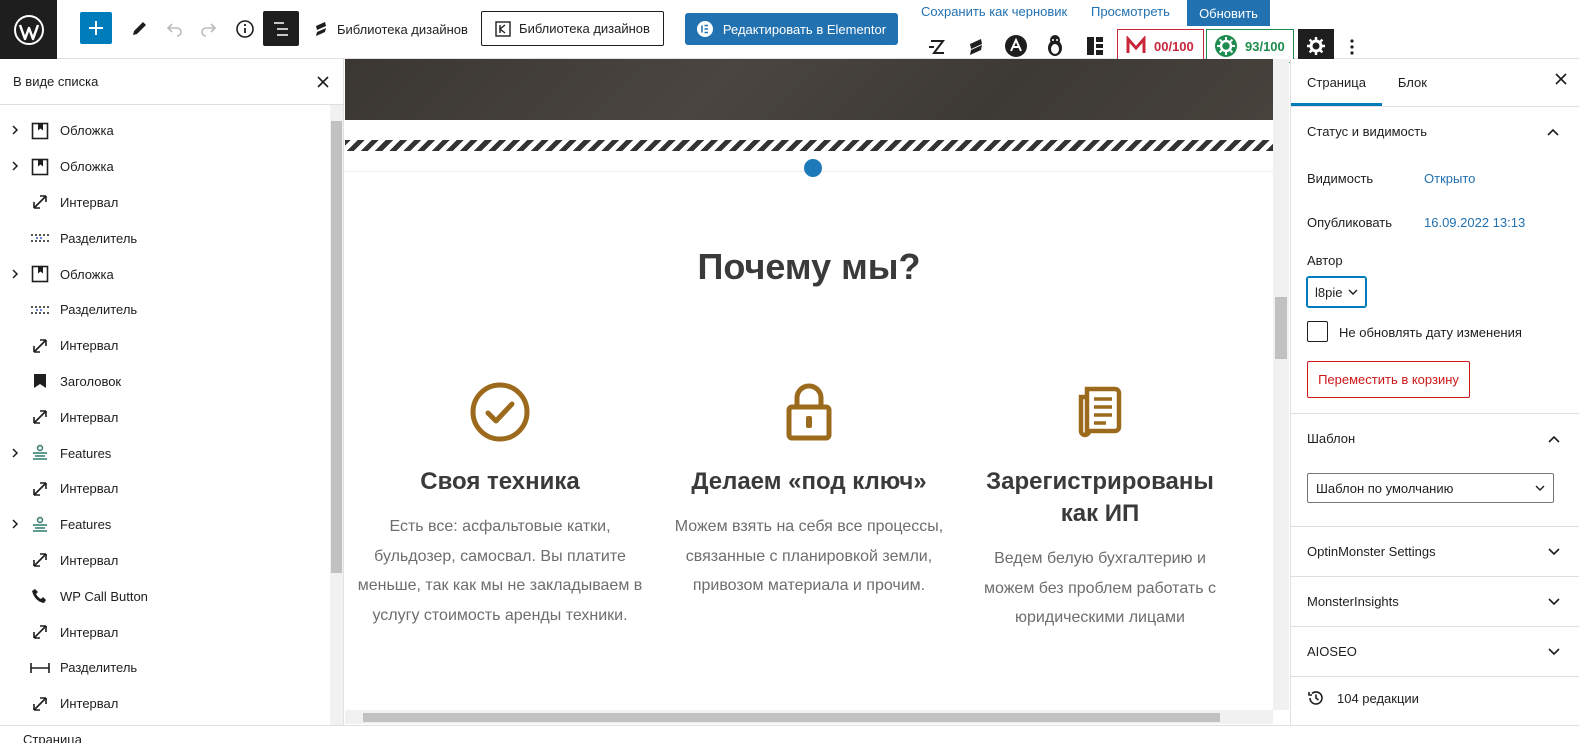 This screenshot has width=1579, height=743. What do you see at coordinates (809, 89) in the screenshot?
I see `cover-block-image` at bounding box center [809, 89].